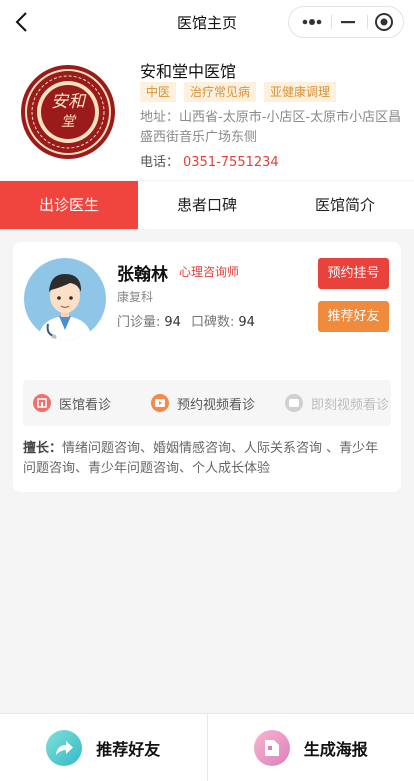  What do you see at coordinates (353, 273) in the screenshot?
I see `book-appointment-button: 预约挂号` at bounding box center [353, 273].